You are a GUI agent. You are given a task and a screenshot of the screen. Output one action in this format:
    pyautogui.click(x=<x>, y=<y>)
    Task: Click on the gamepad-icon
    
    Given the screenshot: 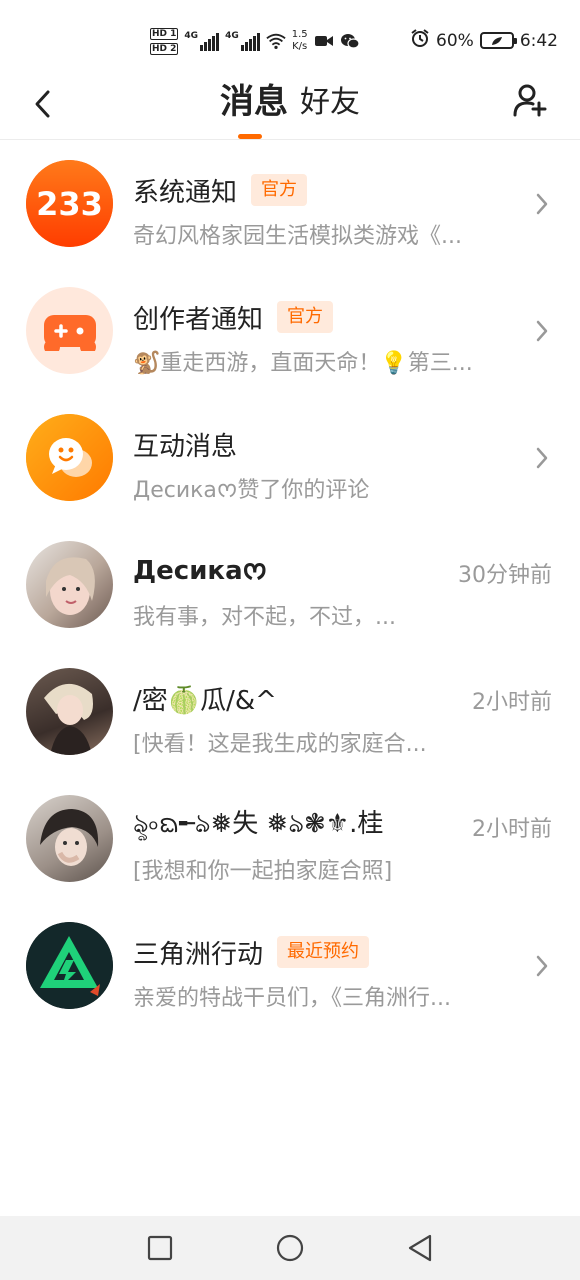 What is the action you would take?
    pyautogui.click(x=69, y=330)
    